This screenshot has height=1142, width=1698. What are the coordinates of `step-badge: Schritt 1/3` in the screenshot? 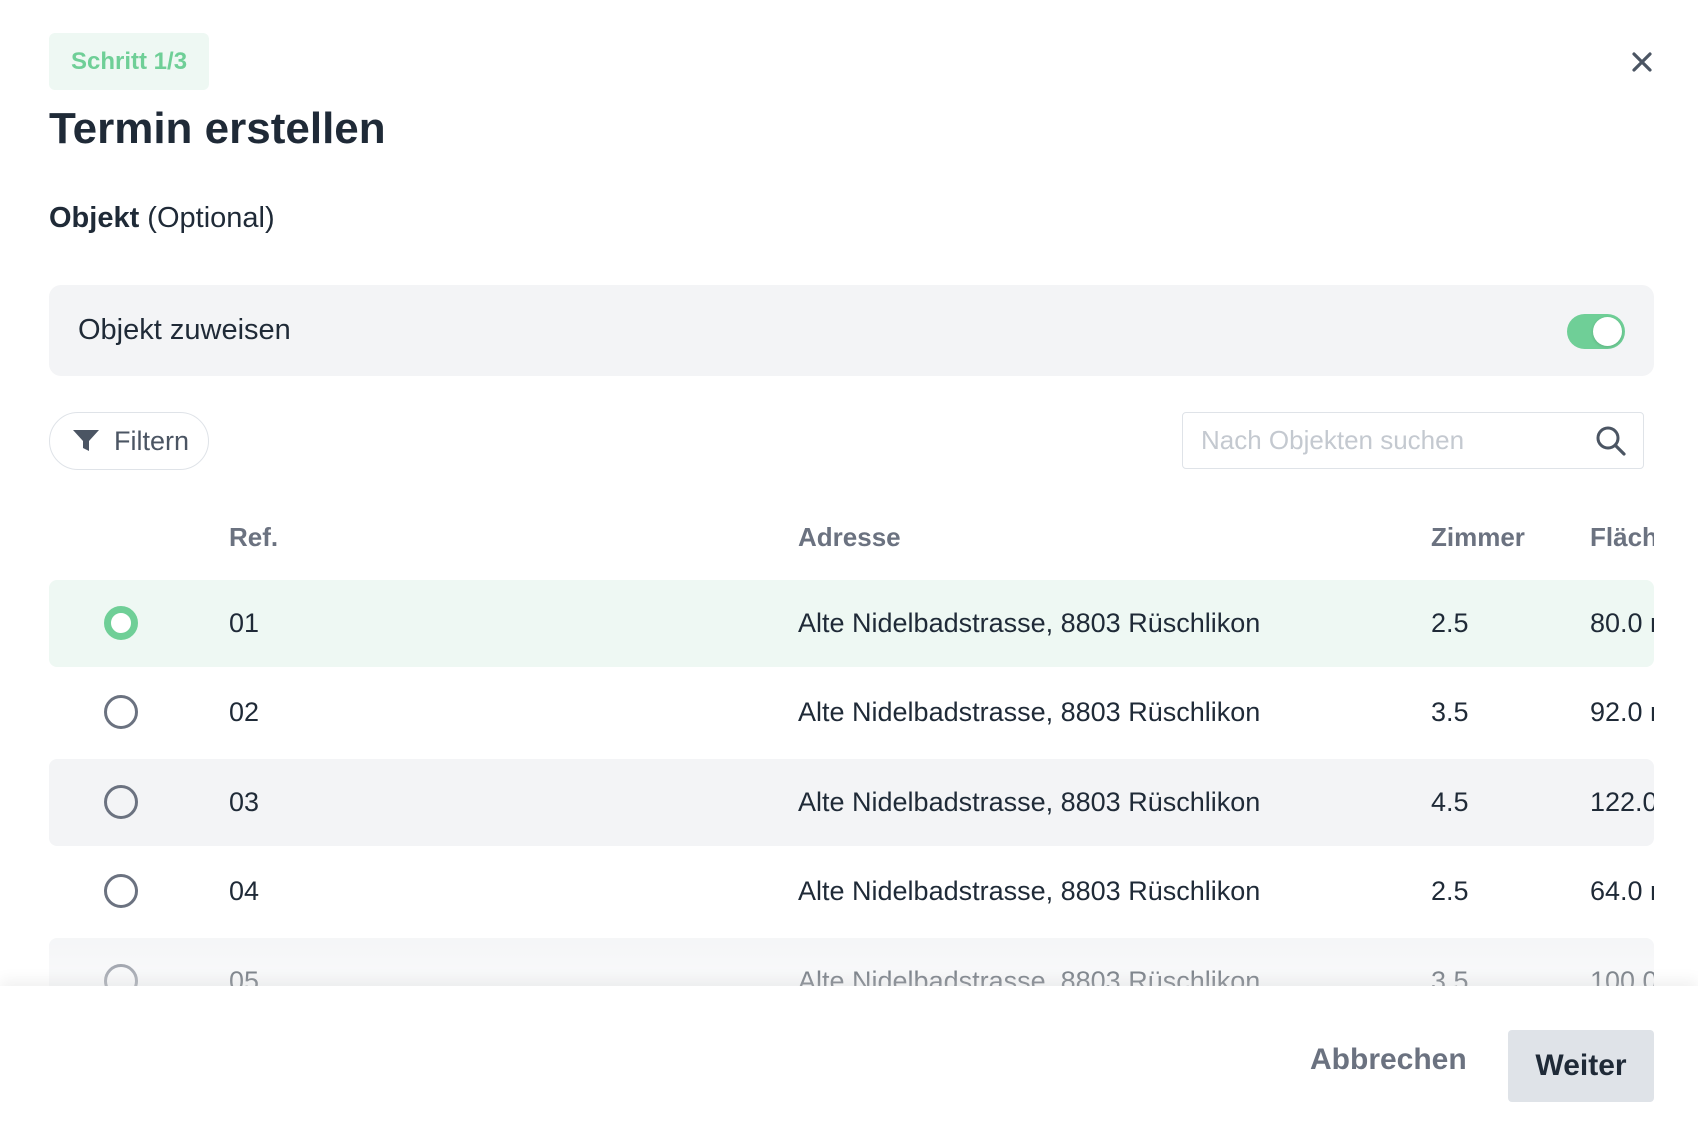 It's located at (129, 61).